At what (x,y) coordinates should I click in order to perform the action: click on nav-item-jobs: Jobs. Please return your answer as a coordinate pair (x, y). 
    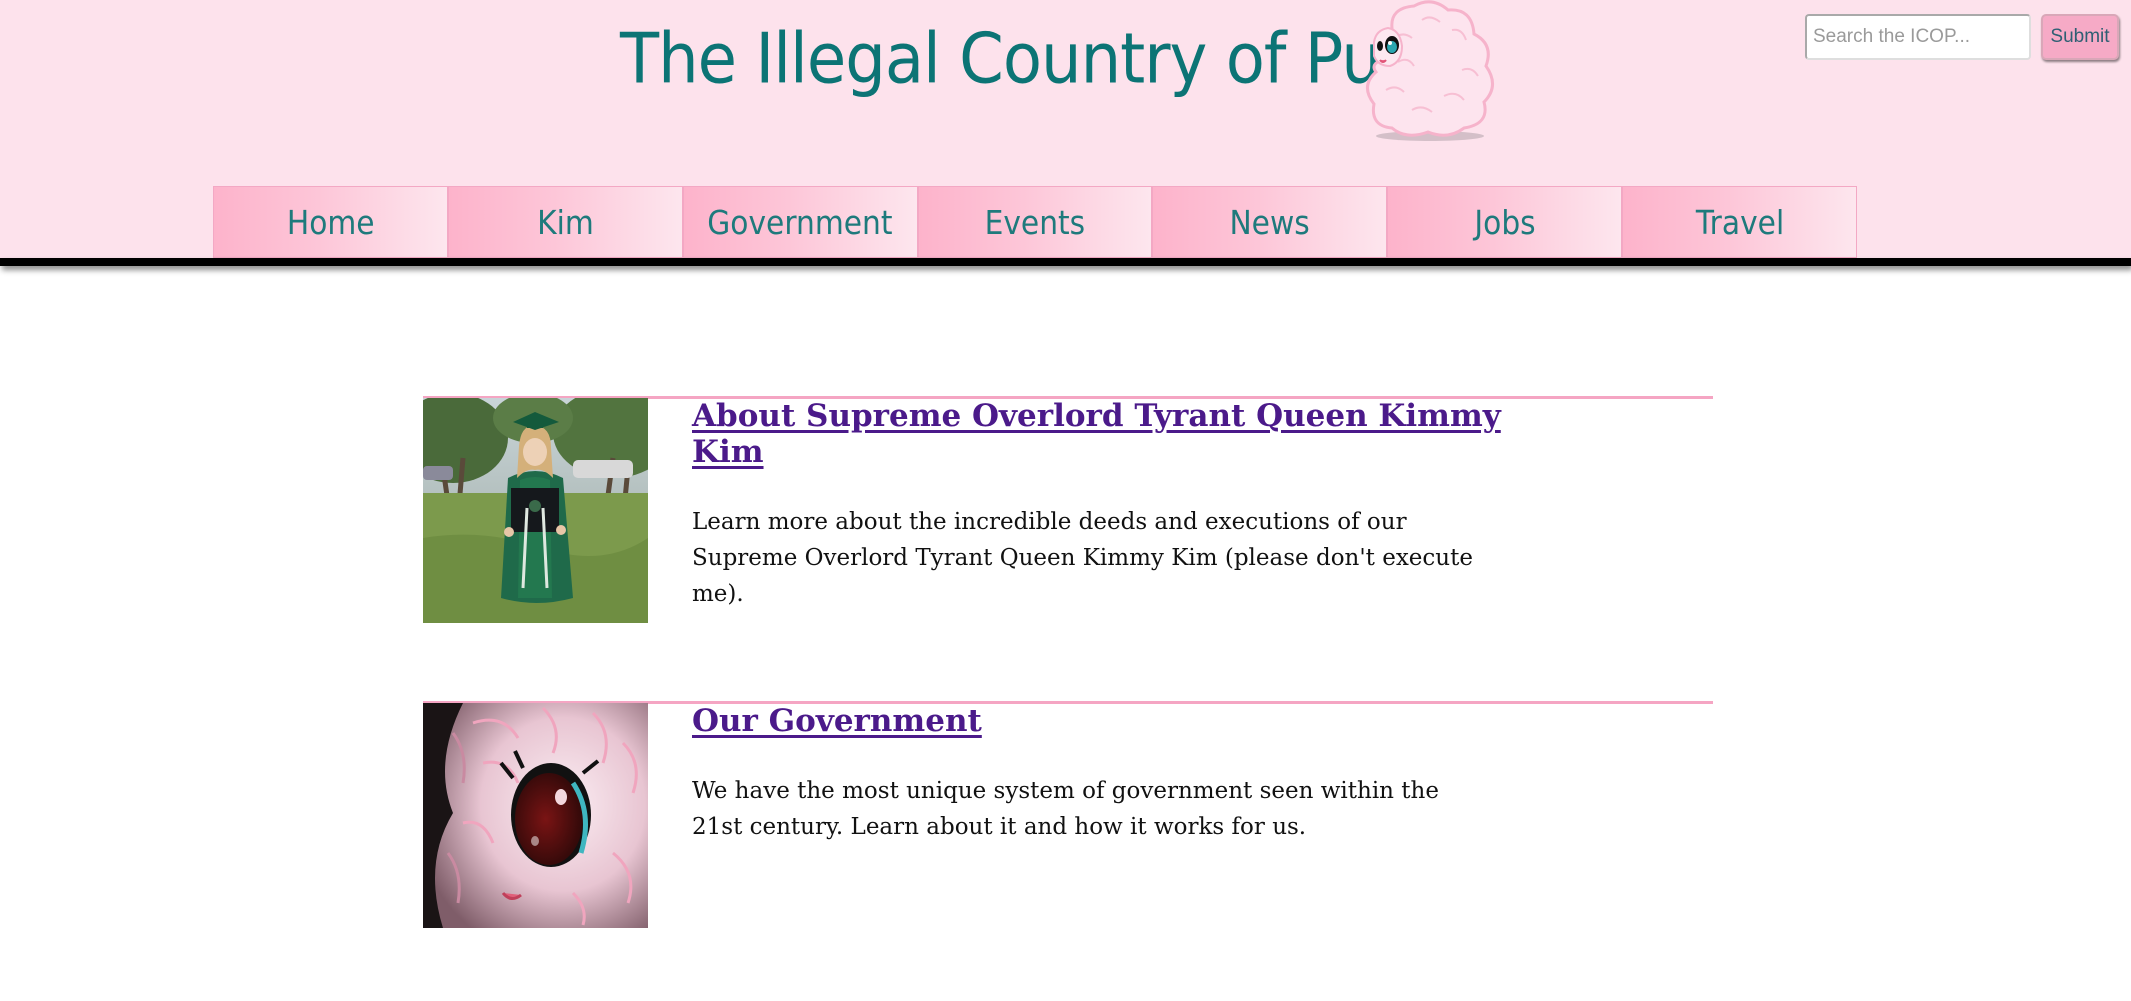
    Looking at the image, I should click on (1505, 222).